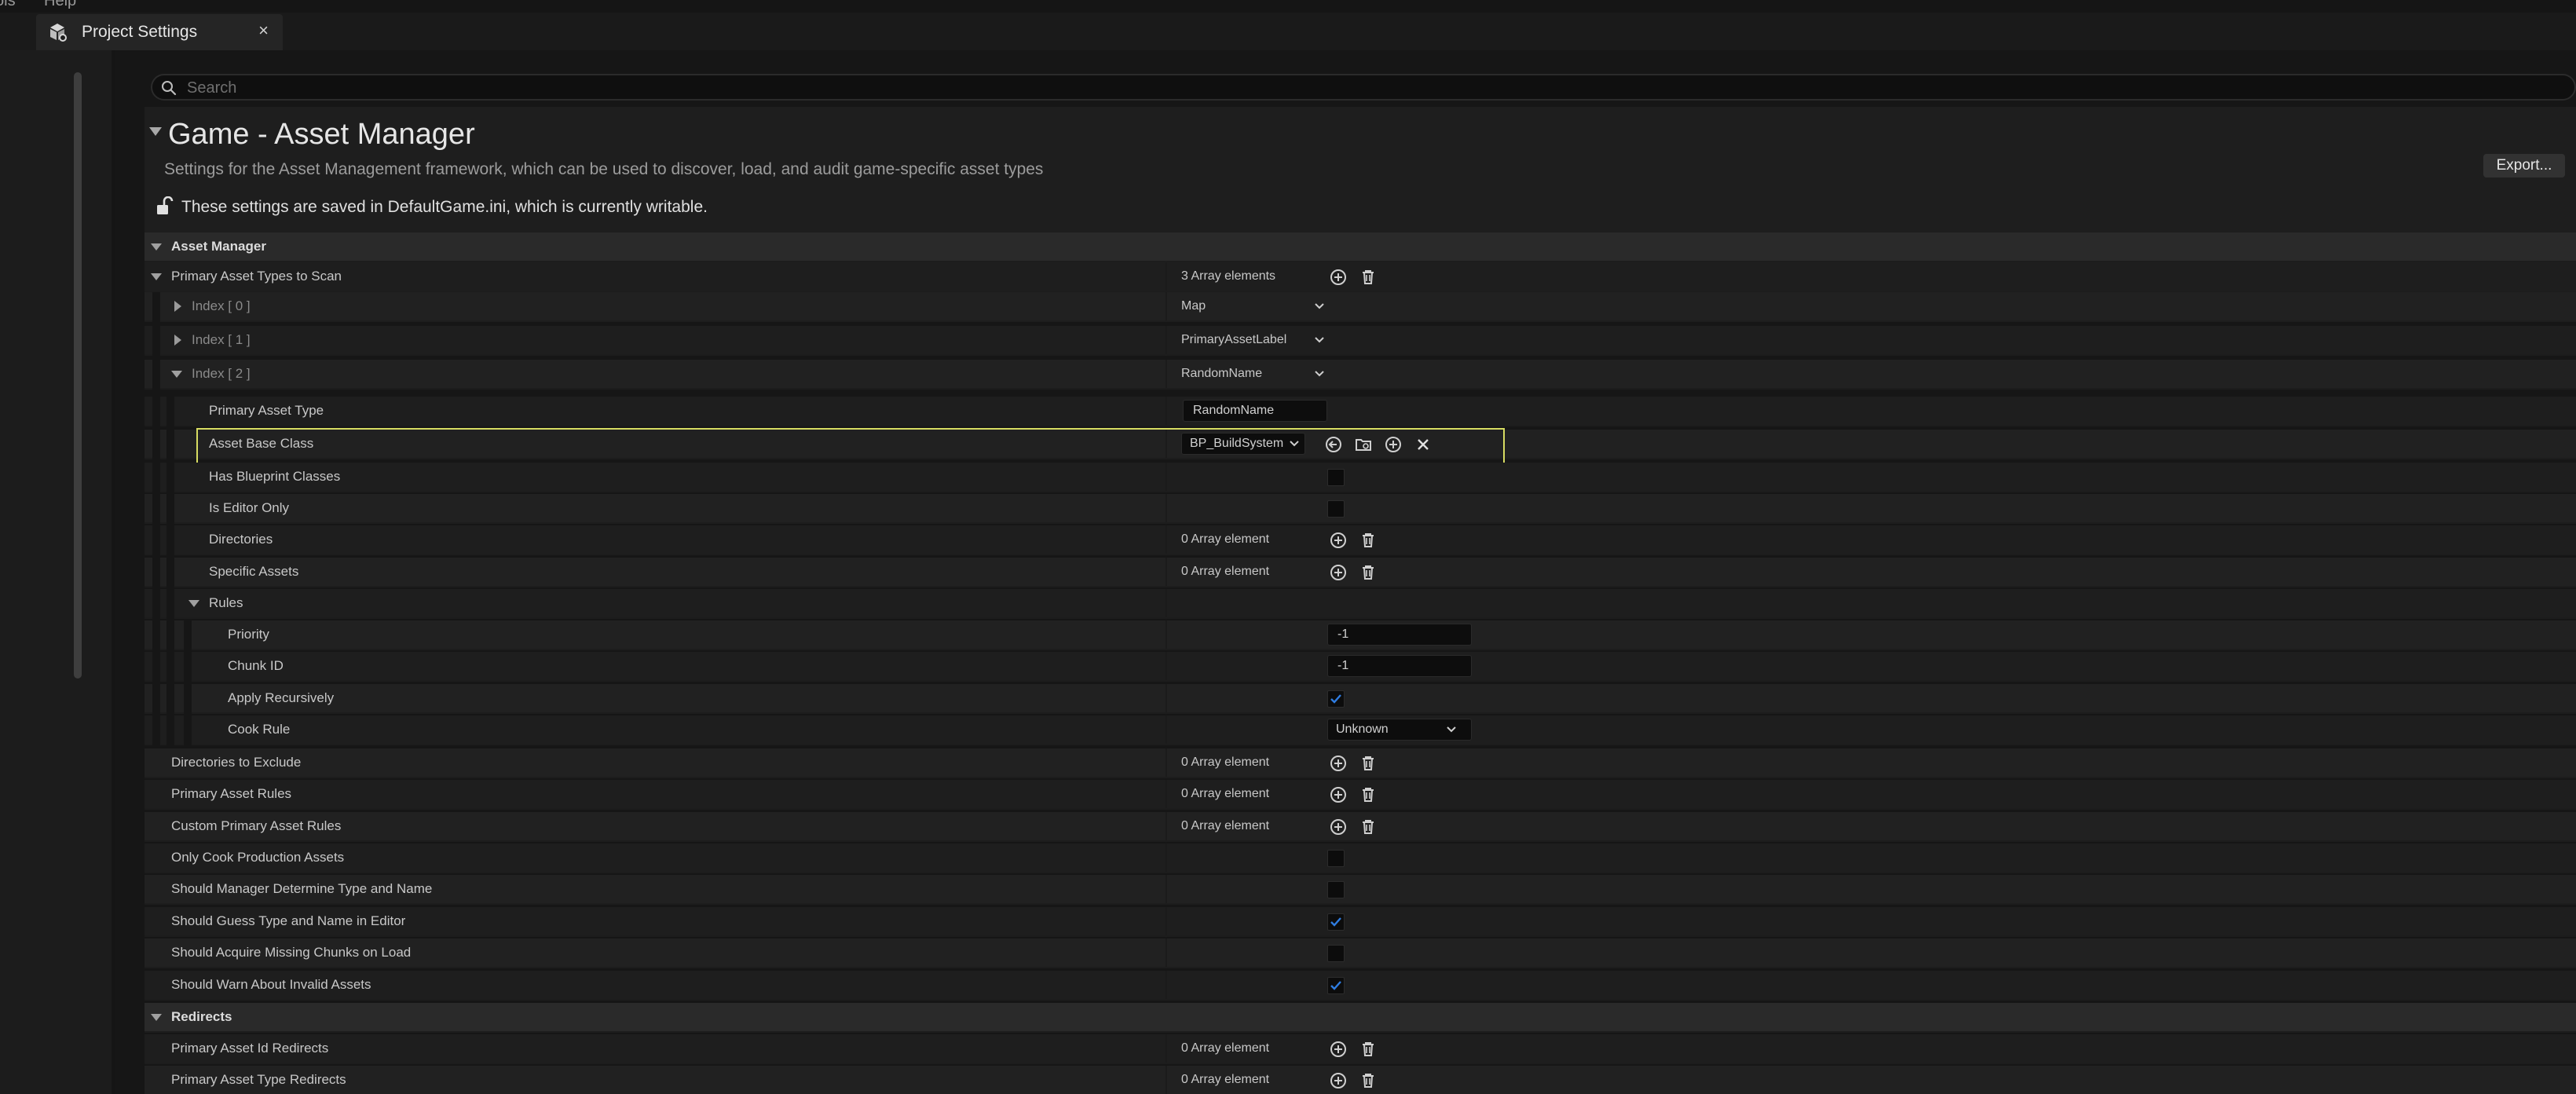  What do you see at coordinates (271, 984) in the screenshot?
I see `property-label: Should Warn About Invalid Assets` at bounding box center [271, 984].